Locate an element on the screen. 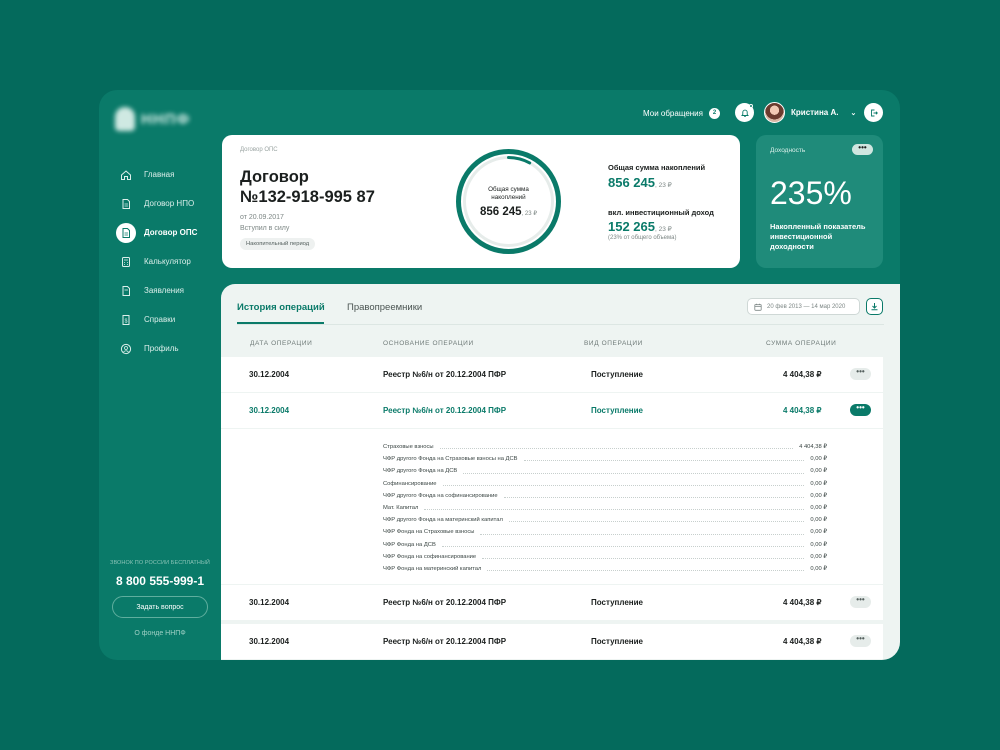  logout-button is located at coordinates (873, 112).